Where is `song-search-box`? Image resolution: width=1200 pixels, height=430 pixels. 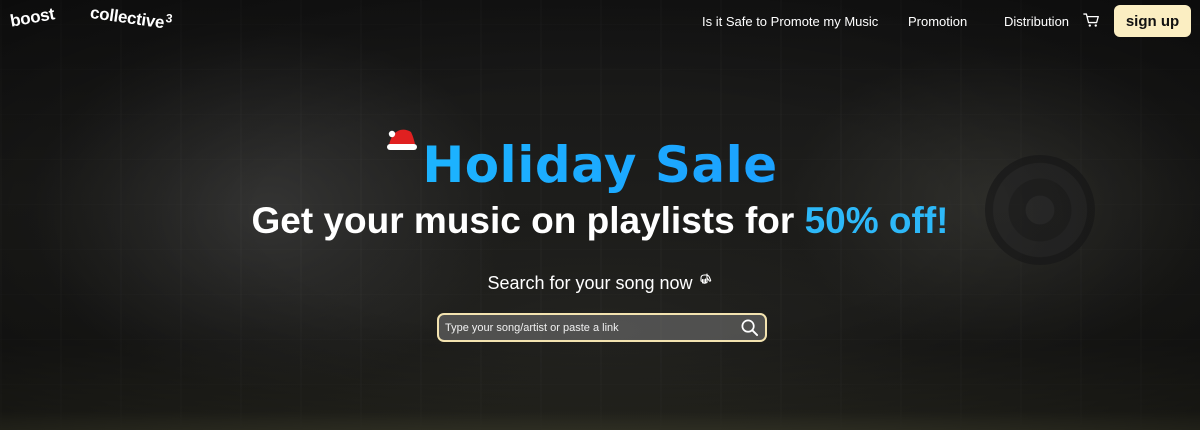
song-search-box is located at coordinates (602, 327).